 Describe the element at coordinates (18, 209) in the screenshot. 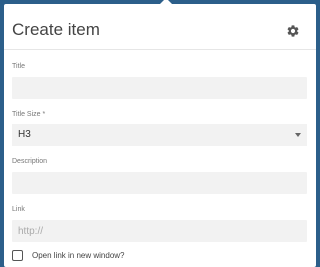

I see `link-label: Link` at that location.